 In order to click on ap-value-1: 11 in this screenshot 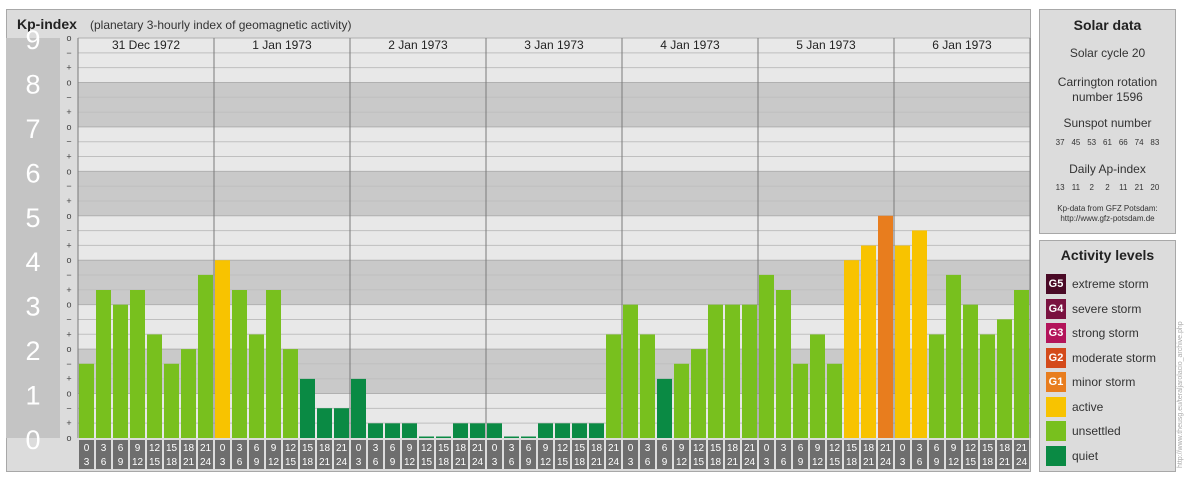, I will do `click(1076, 187)`.